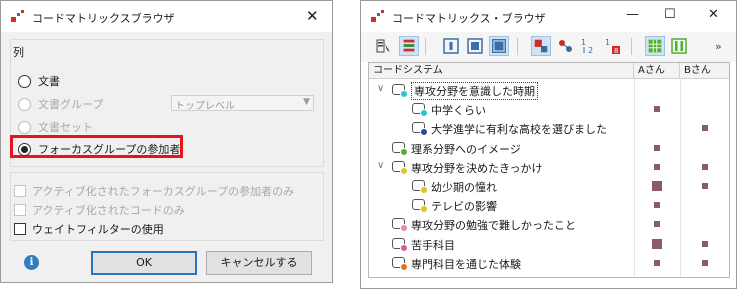  Describe the element at coordinates (466, 149) in the screenshot. I see `code-label: 理系分野へのイメージ` at that location.